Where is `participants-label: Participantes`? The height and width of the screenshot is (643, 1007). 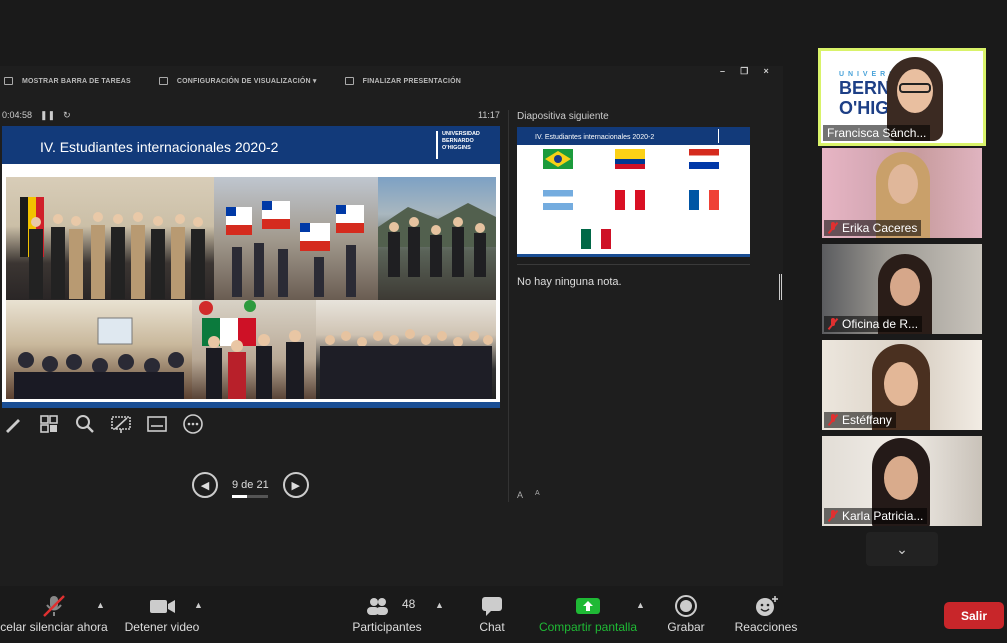
participants-label: Participantes is located at coordinates (387, 627).